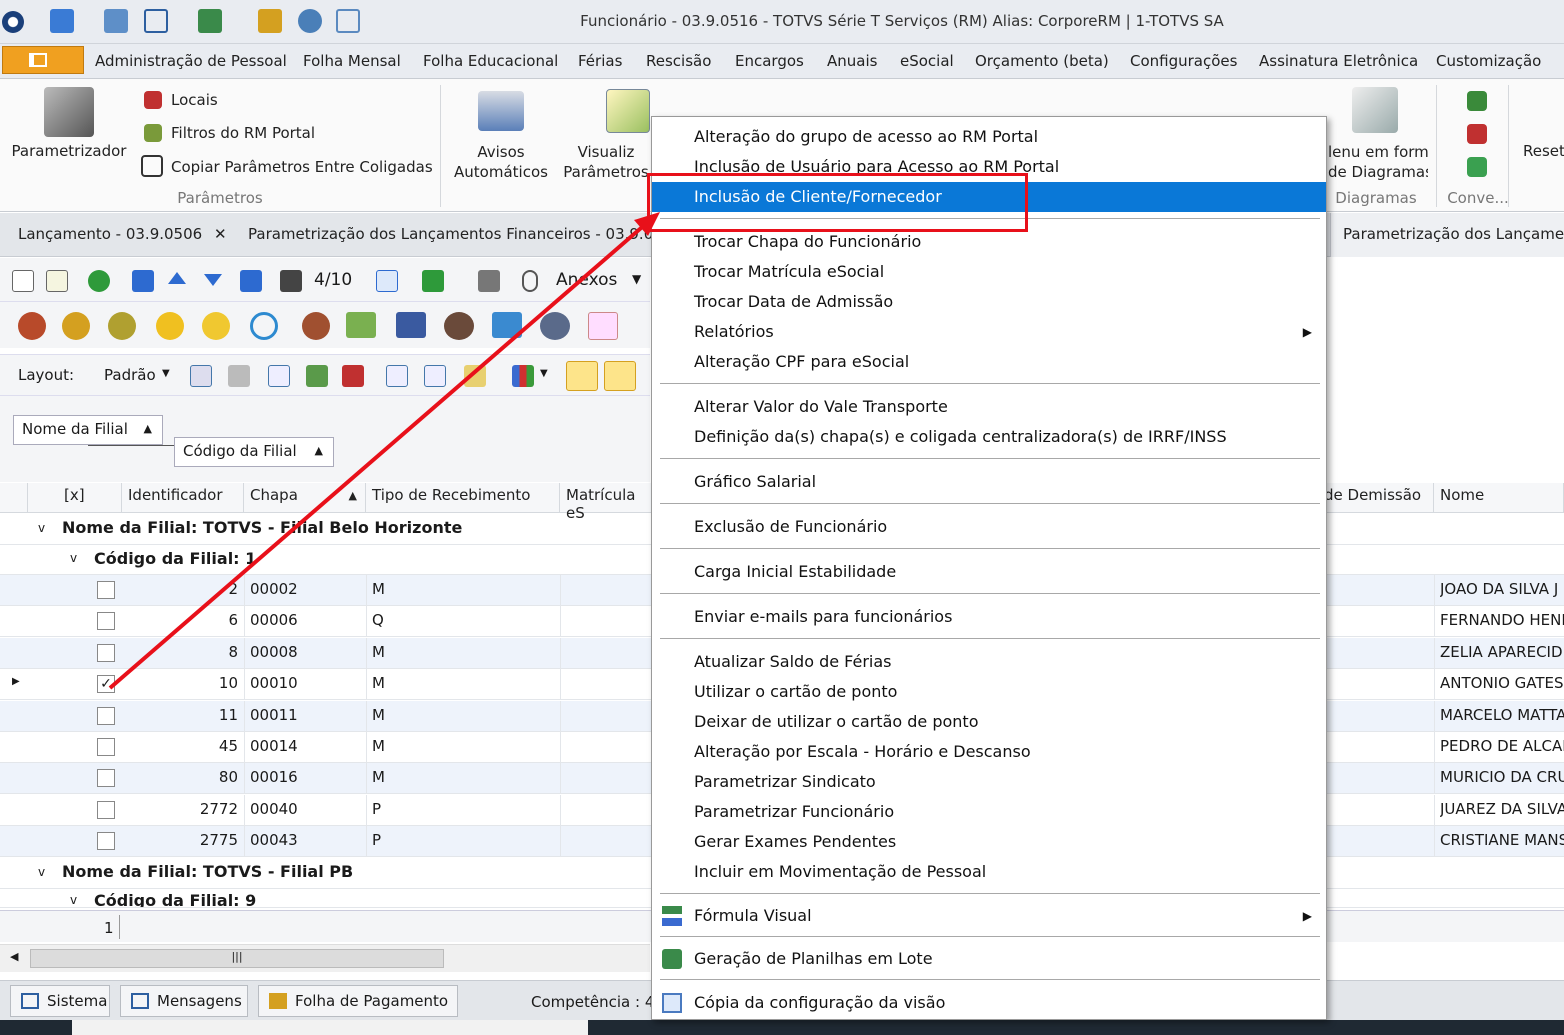 The height and width of the screenshot is (1035, 1564). Describe the element at coordinates (32, 326) in the screenshot. I see `person-icon` at that location.